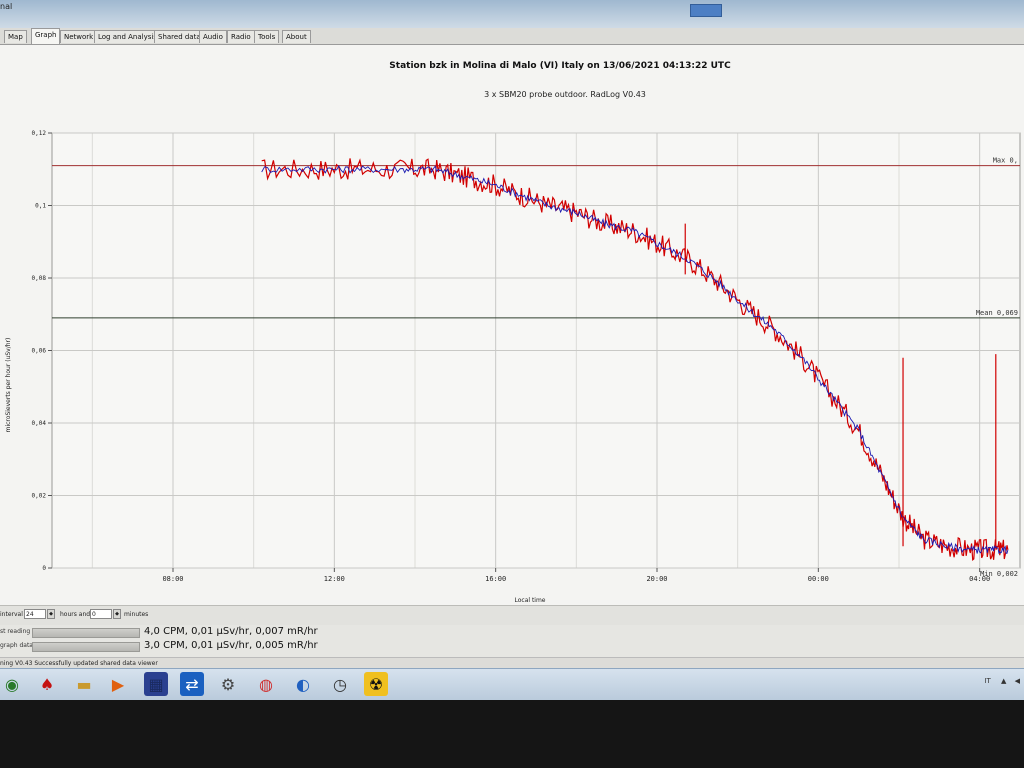 This screenshot has width=1024, height=768. I want to click on y-tick-label: 0,12, so click(39, 133).